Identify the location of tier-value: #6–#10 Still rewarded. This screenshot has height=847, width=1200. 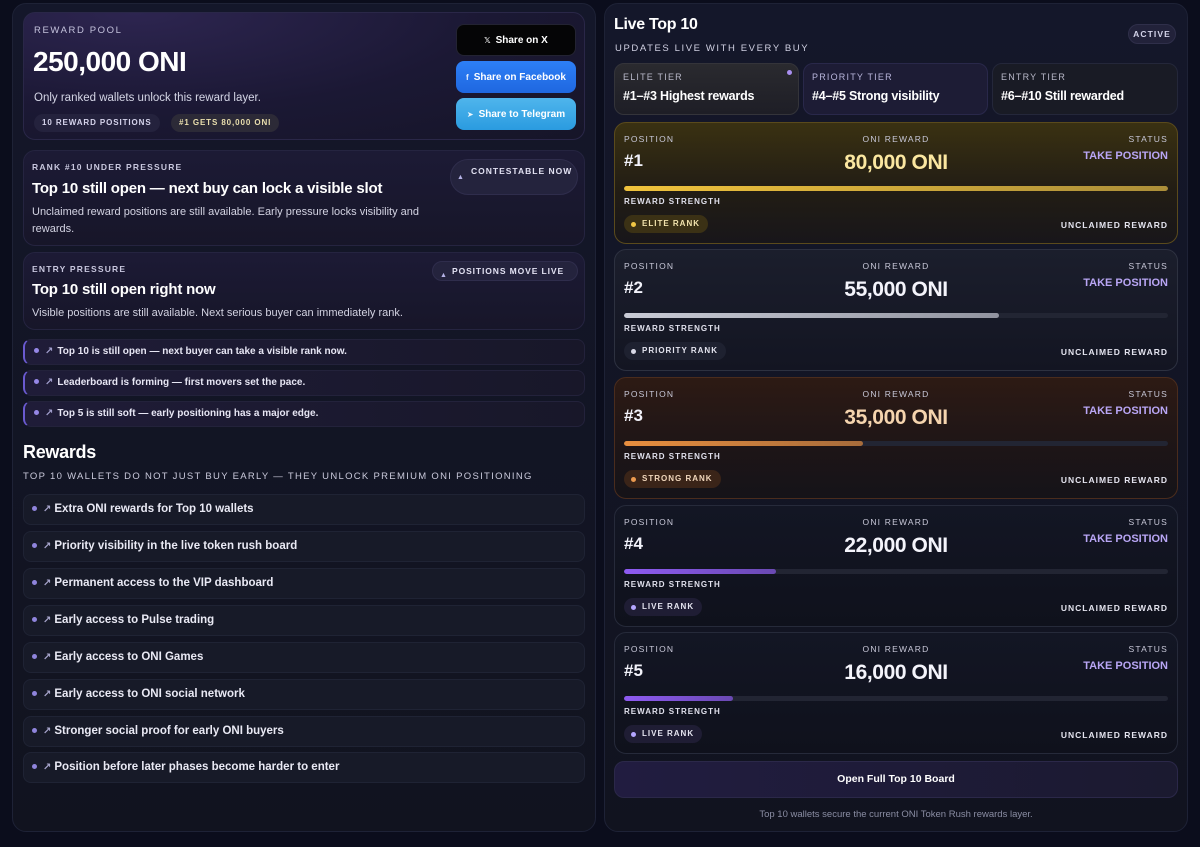
(1062, 96).